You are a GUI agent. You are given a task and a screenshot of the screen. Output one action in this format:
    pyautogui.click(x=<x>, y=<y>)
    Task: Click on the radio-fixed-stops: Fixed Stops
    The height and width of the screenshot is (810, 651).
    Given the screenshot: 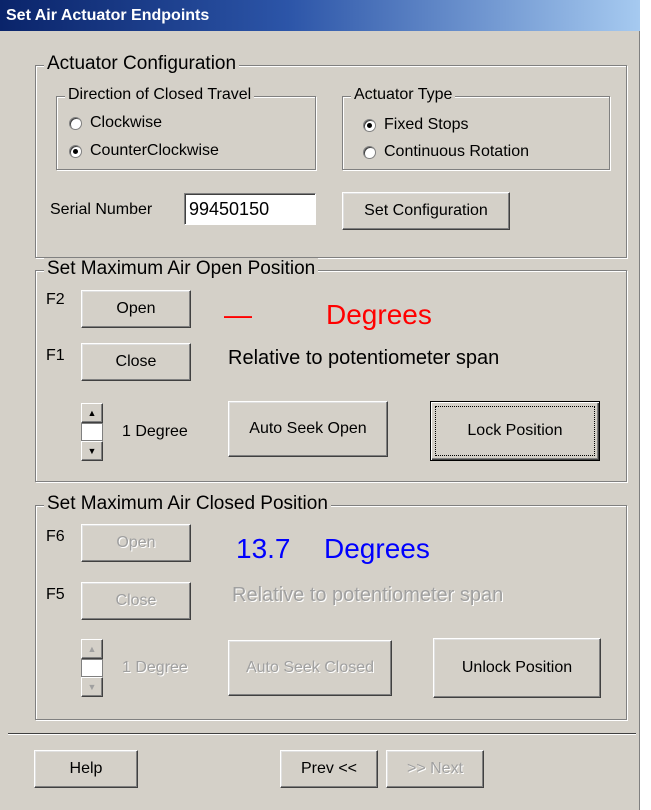 What is the action you would take?
    pyautogui.click(x=415, y=125)
    